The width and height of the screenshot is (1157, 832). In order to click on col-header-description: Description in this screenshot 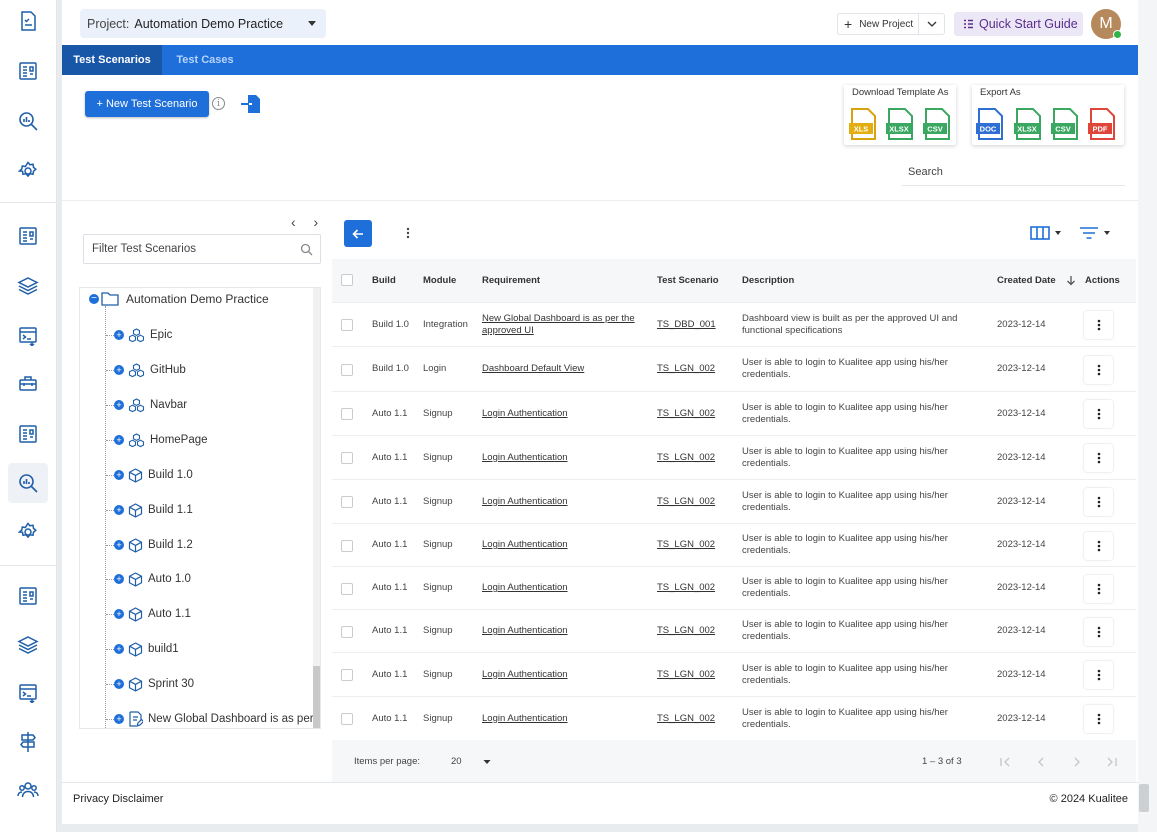, I will do `click(768, 280)`.